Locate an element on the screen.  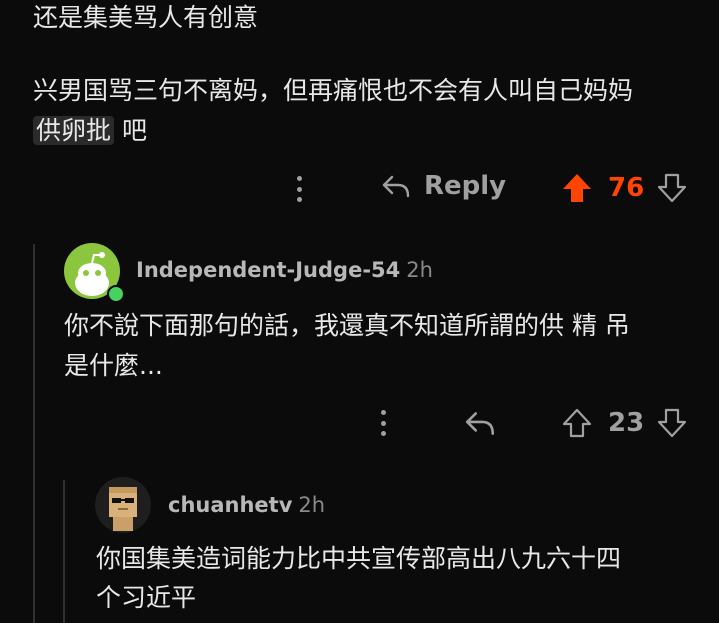
vote-count: 76 is located at coordinates (626, 188).